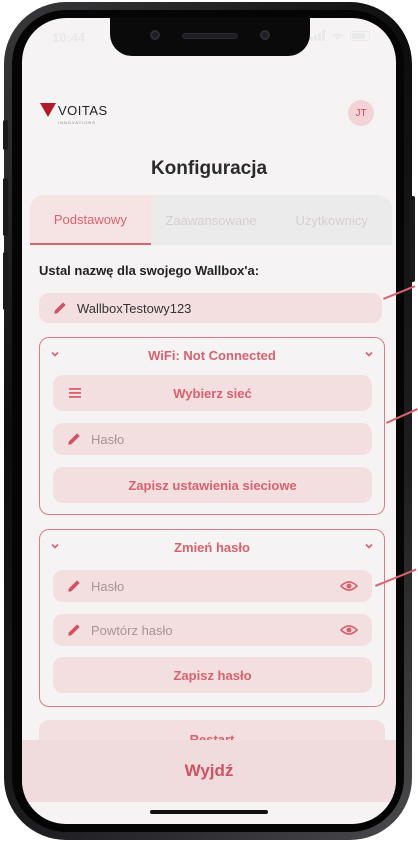  Describe the element at coordinates (212, 630) in the screenshot. I see `repeat-password-input: Powtórz hasło` at that location.